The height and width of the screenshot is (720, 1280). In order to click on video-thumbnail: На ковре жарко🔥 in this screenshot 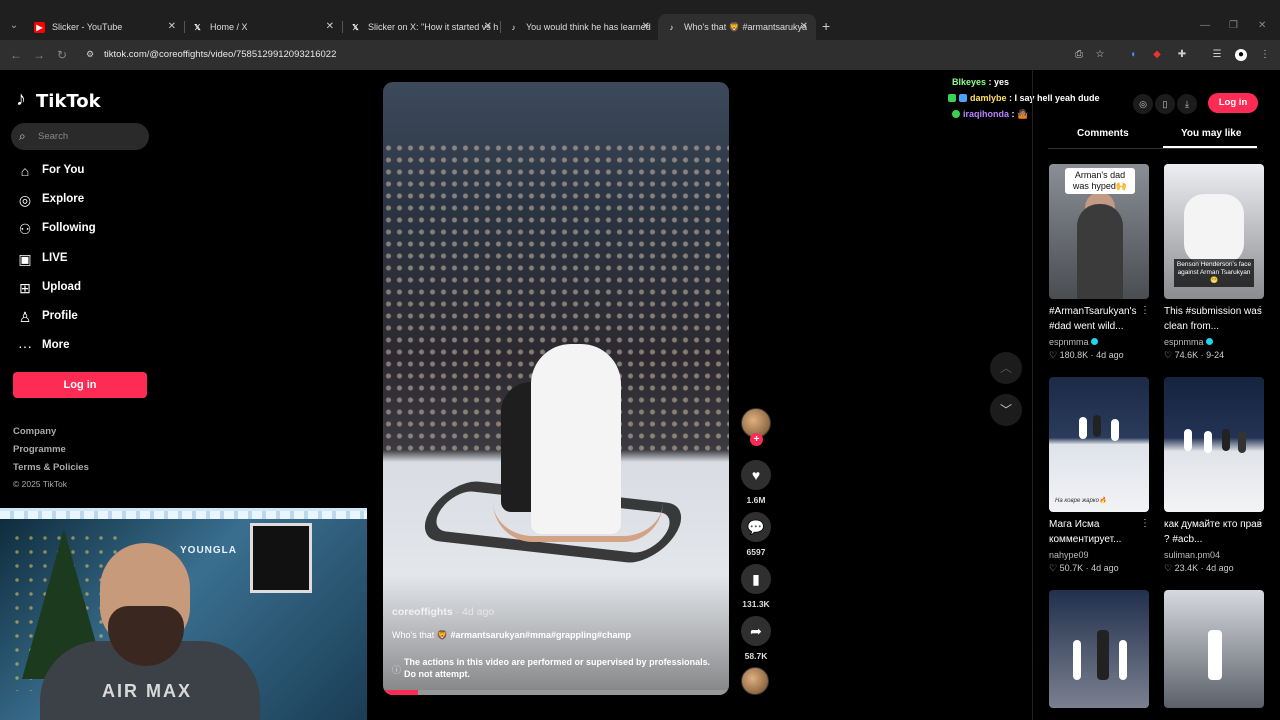, I will do `click(1099, 444)`.